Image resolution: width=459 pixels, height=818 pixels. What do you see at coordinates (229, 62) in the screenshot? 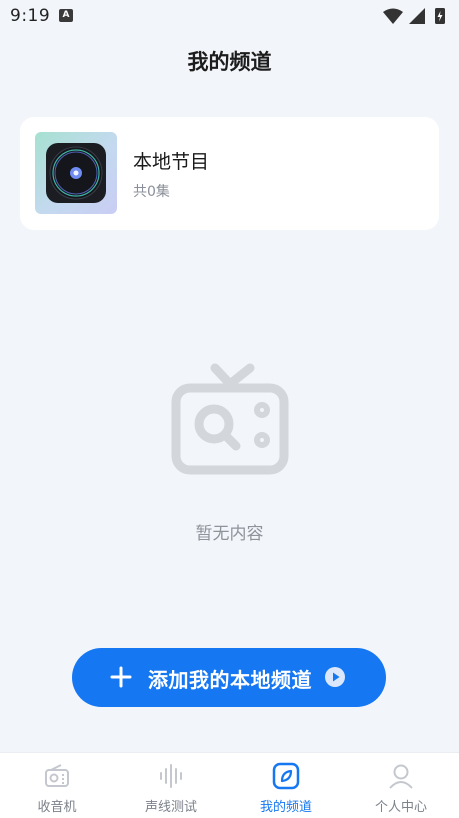
I see `page-title: 我的频道` at bounding box center [229, 62].